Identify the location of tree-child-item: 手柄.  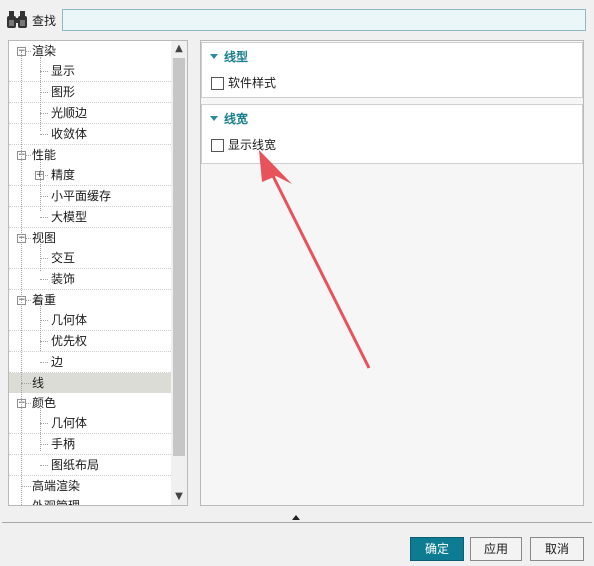
(90, 444).